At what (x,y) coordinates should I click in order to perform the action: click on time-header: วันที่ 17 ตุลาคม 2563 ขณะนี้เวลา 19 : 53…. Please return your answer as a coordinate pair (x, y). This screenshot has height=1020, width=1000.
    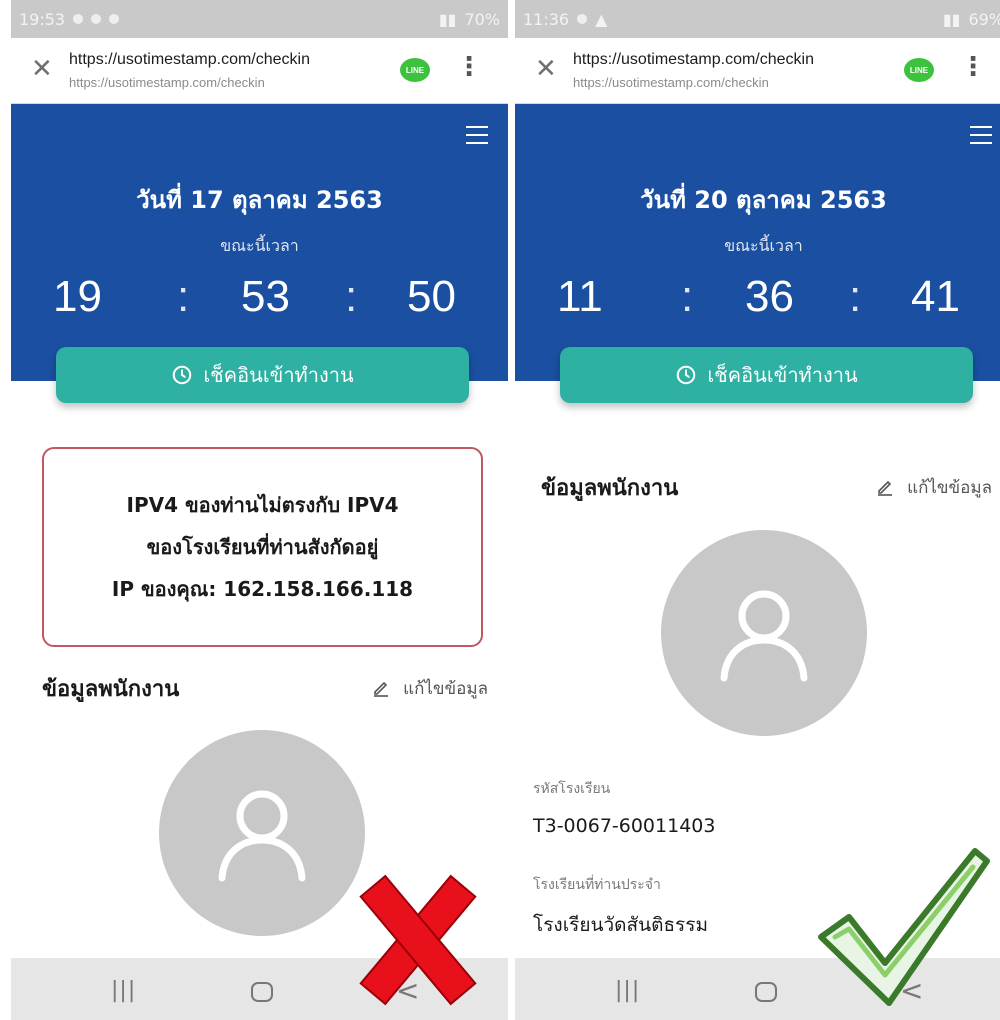
    Looking at the image, I should click on (259, 242).